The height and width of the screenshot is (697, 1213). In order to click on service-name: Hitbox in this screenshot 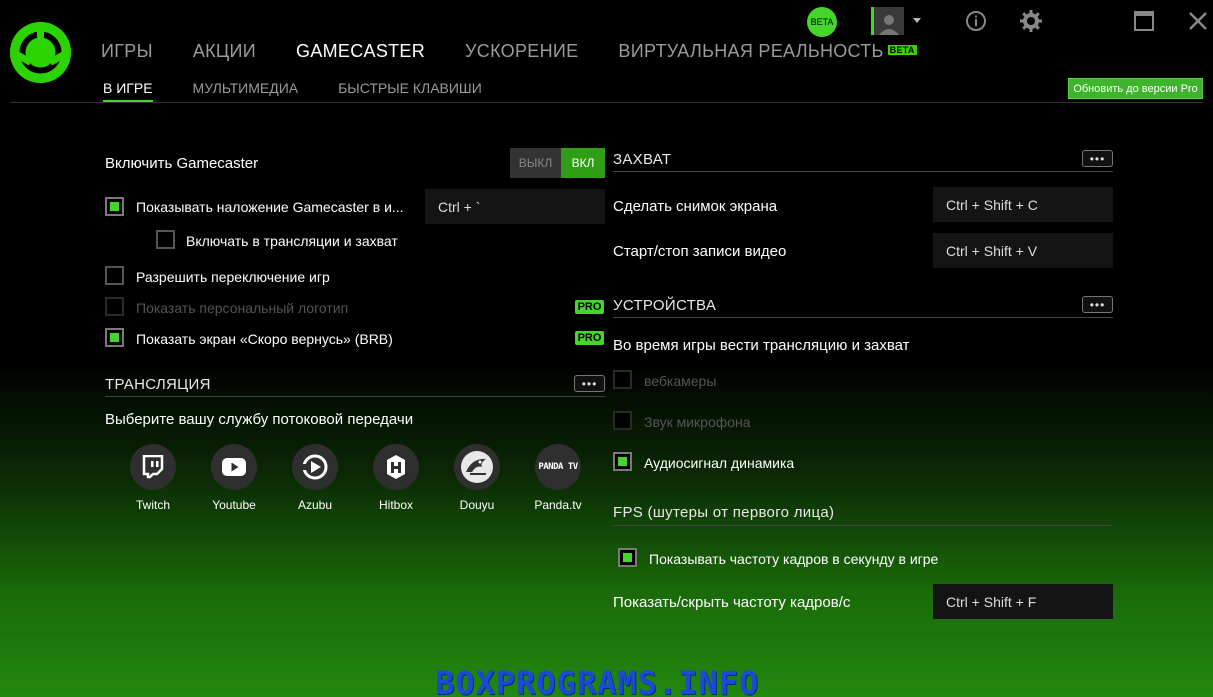, I will do `click(395, 505)`.